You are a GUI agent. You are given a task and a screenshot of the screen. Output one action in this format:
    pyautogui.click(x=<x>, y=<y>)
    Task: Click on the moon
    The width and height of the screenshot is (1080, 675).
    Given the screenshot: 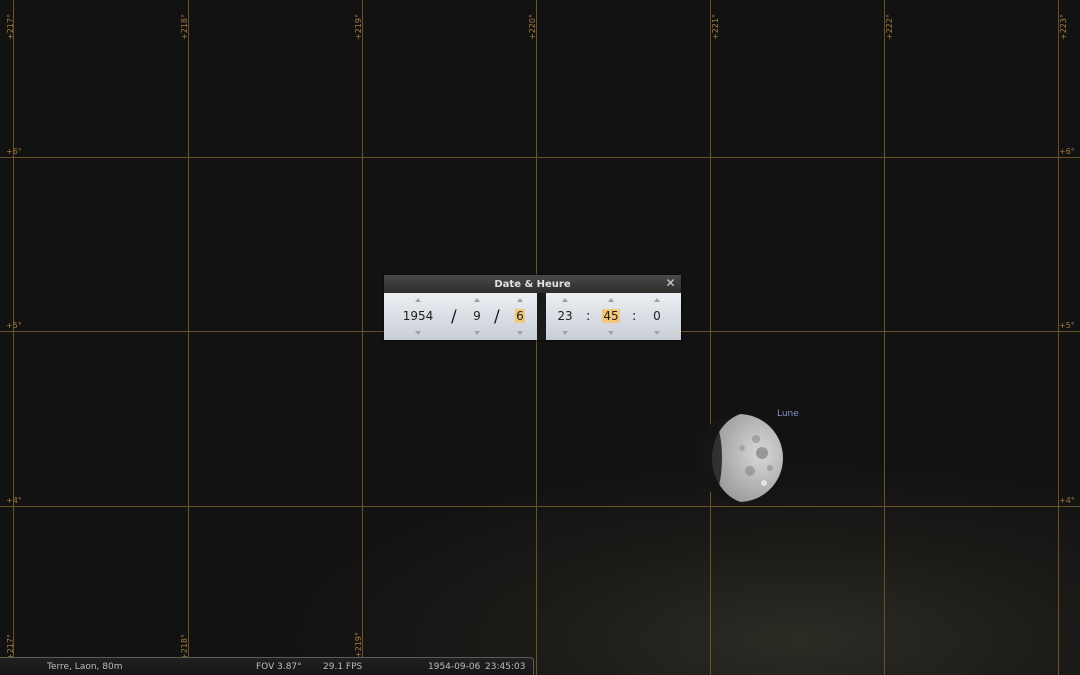 What is the action you would take?
    pyautogui.click(x=739, y=458)
    